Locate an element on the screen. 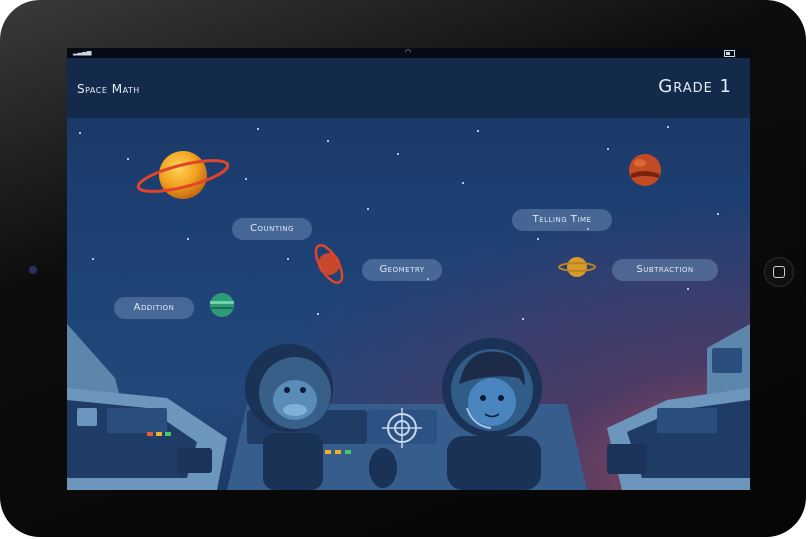  home-button-icon is located at coordinates (779, 272).